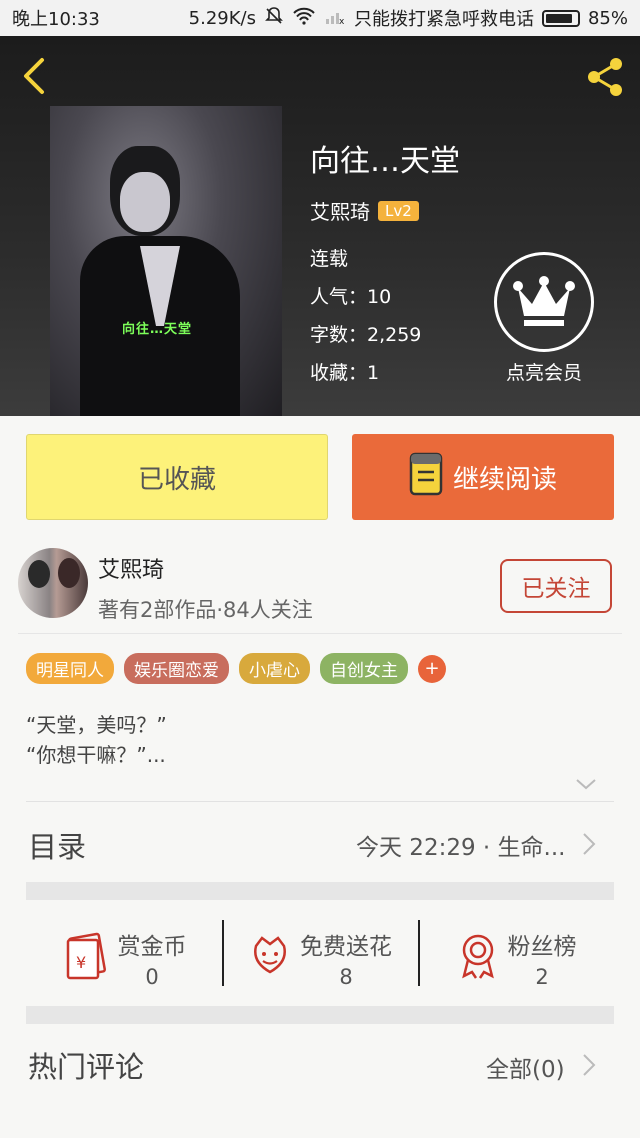 The width and height of the screenshot is (640, 1138). What do you see at coordinates (345, 373) in the screenshot?
I see `favorites-count: 收藏：1` at bounding box center [345, 373].